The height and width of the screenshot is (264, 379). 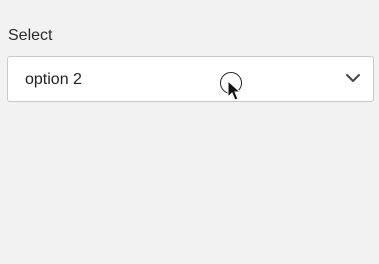 I want to click on select-label: Select, so click(x=30, y=35).